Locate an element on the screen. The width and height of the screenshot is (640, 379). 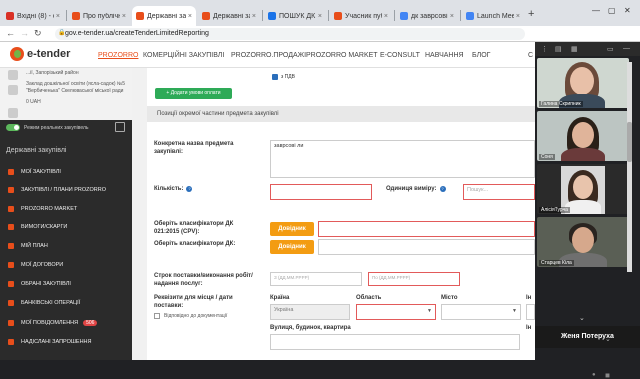
camera-icon: ◼ is located at coordinates (607, 375).